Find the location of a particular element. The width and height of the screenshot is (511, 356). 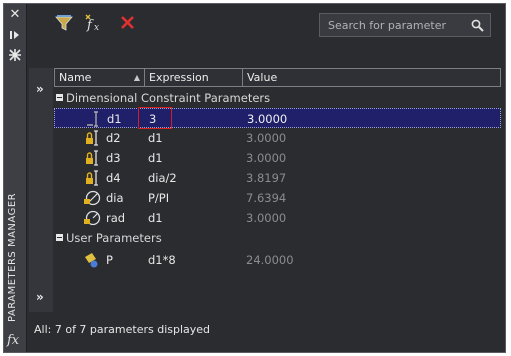

sort-ascending-icon: ▲ is located at coordinates (136, 77).